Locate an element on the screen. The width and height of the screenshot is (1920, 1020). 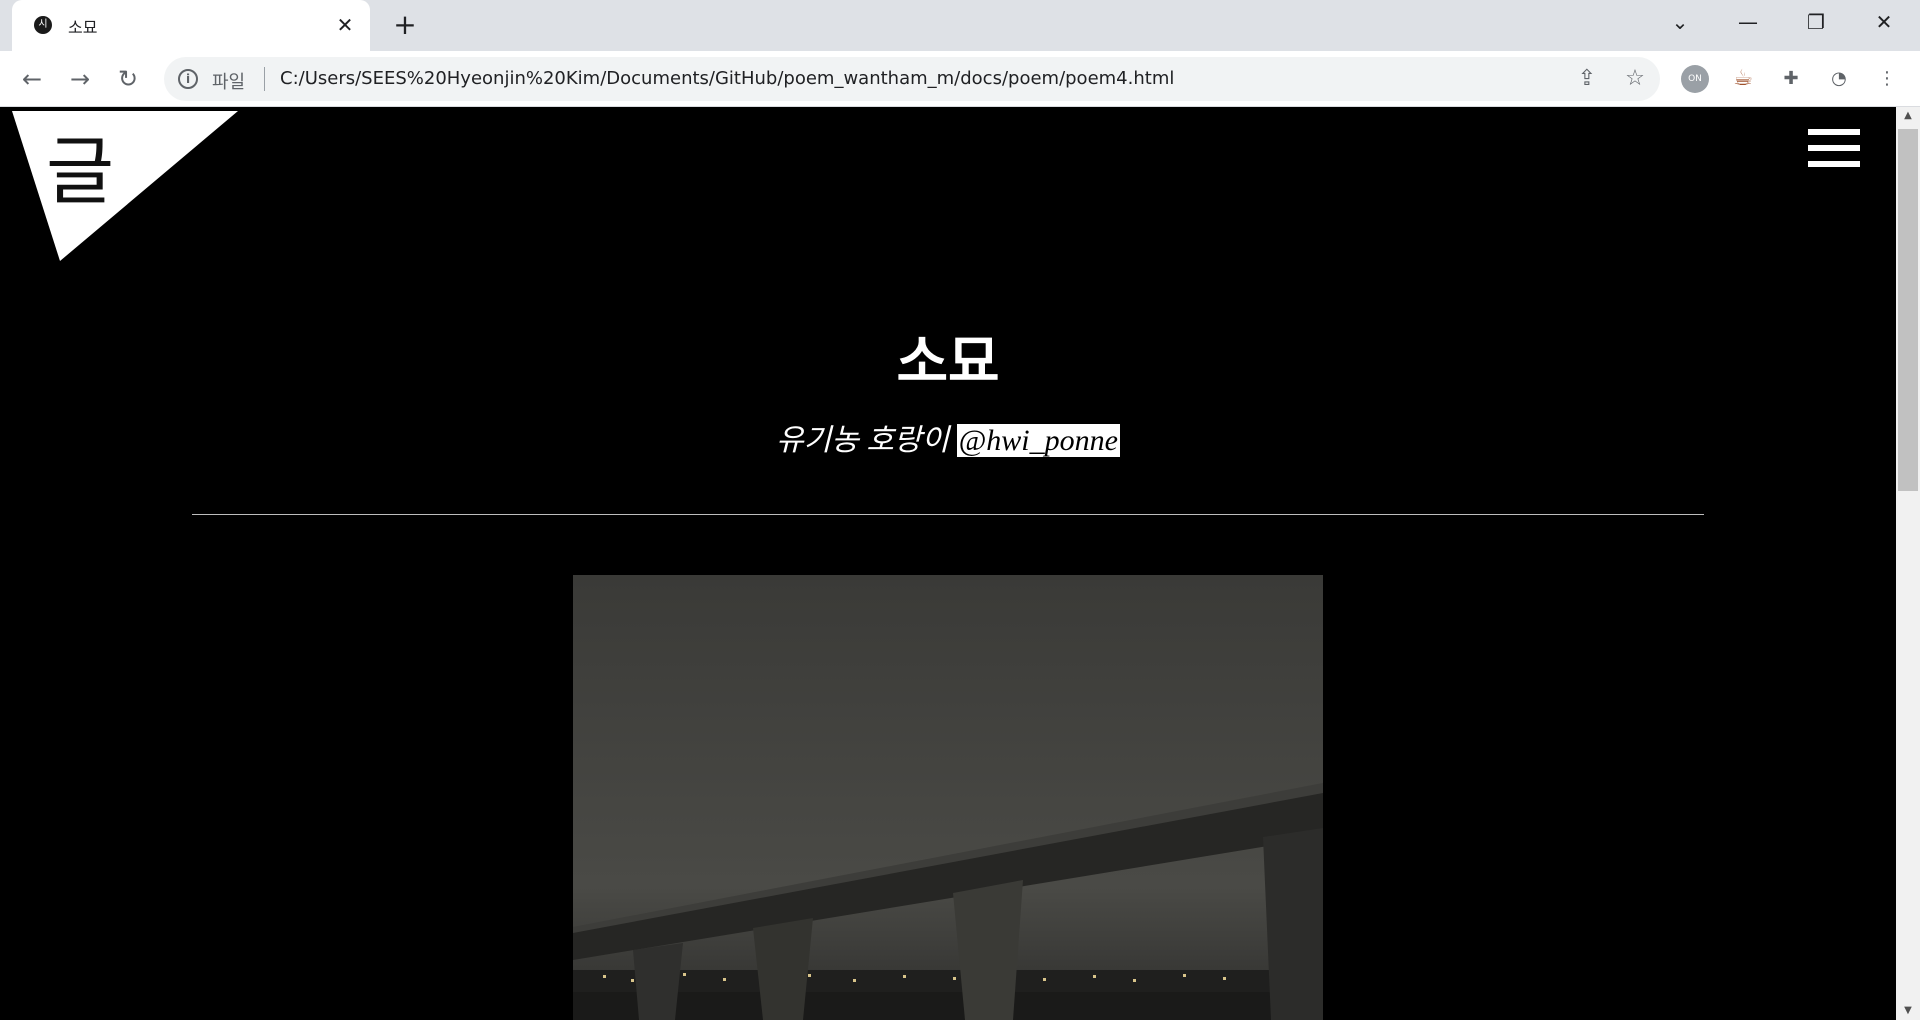
tab-close-icon: ✕ is located at coordinates (345, 25).